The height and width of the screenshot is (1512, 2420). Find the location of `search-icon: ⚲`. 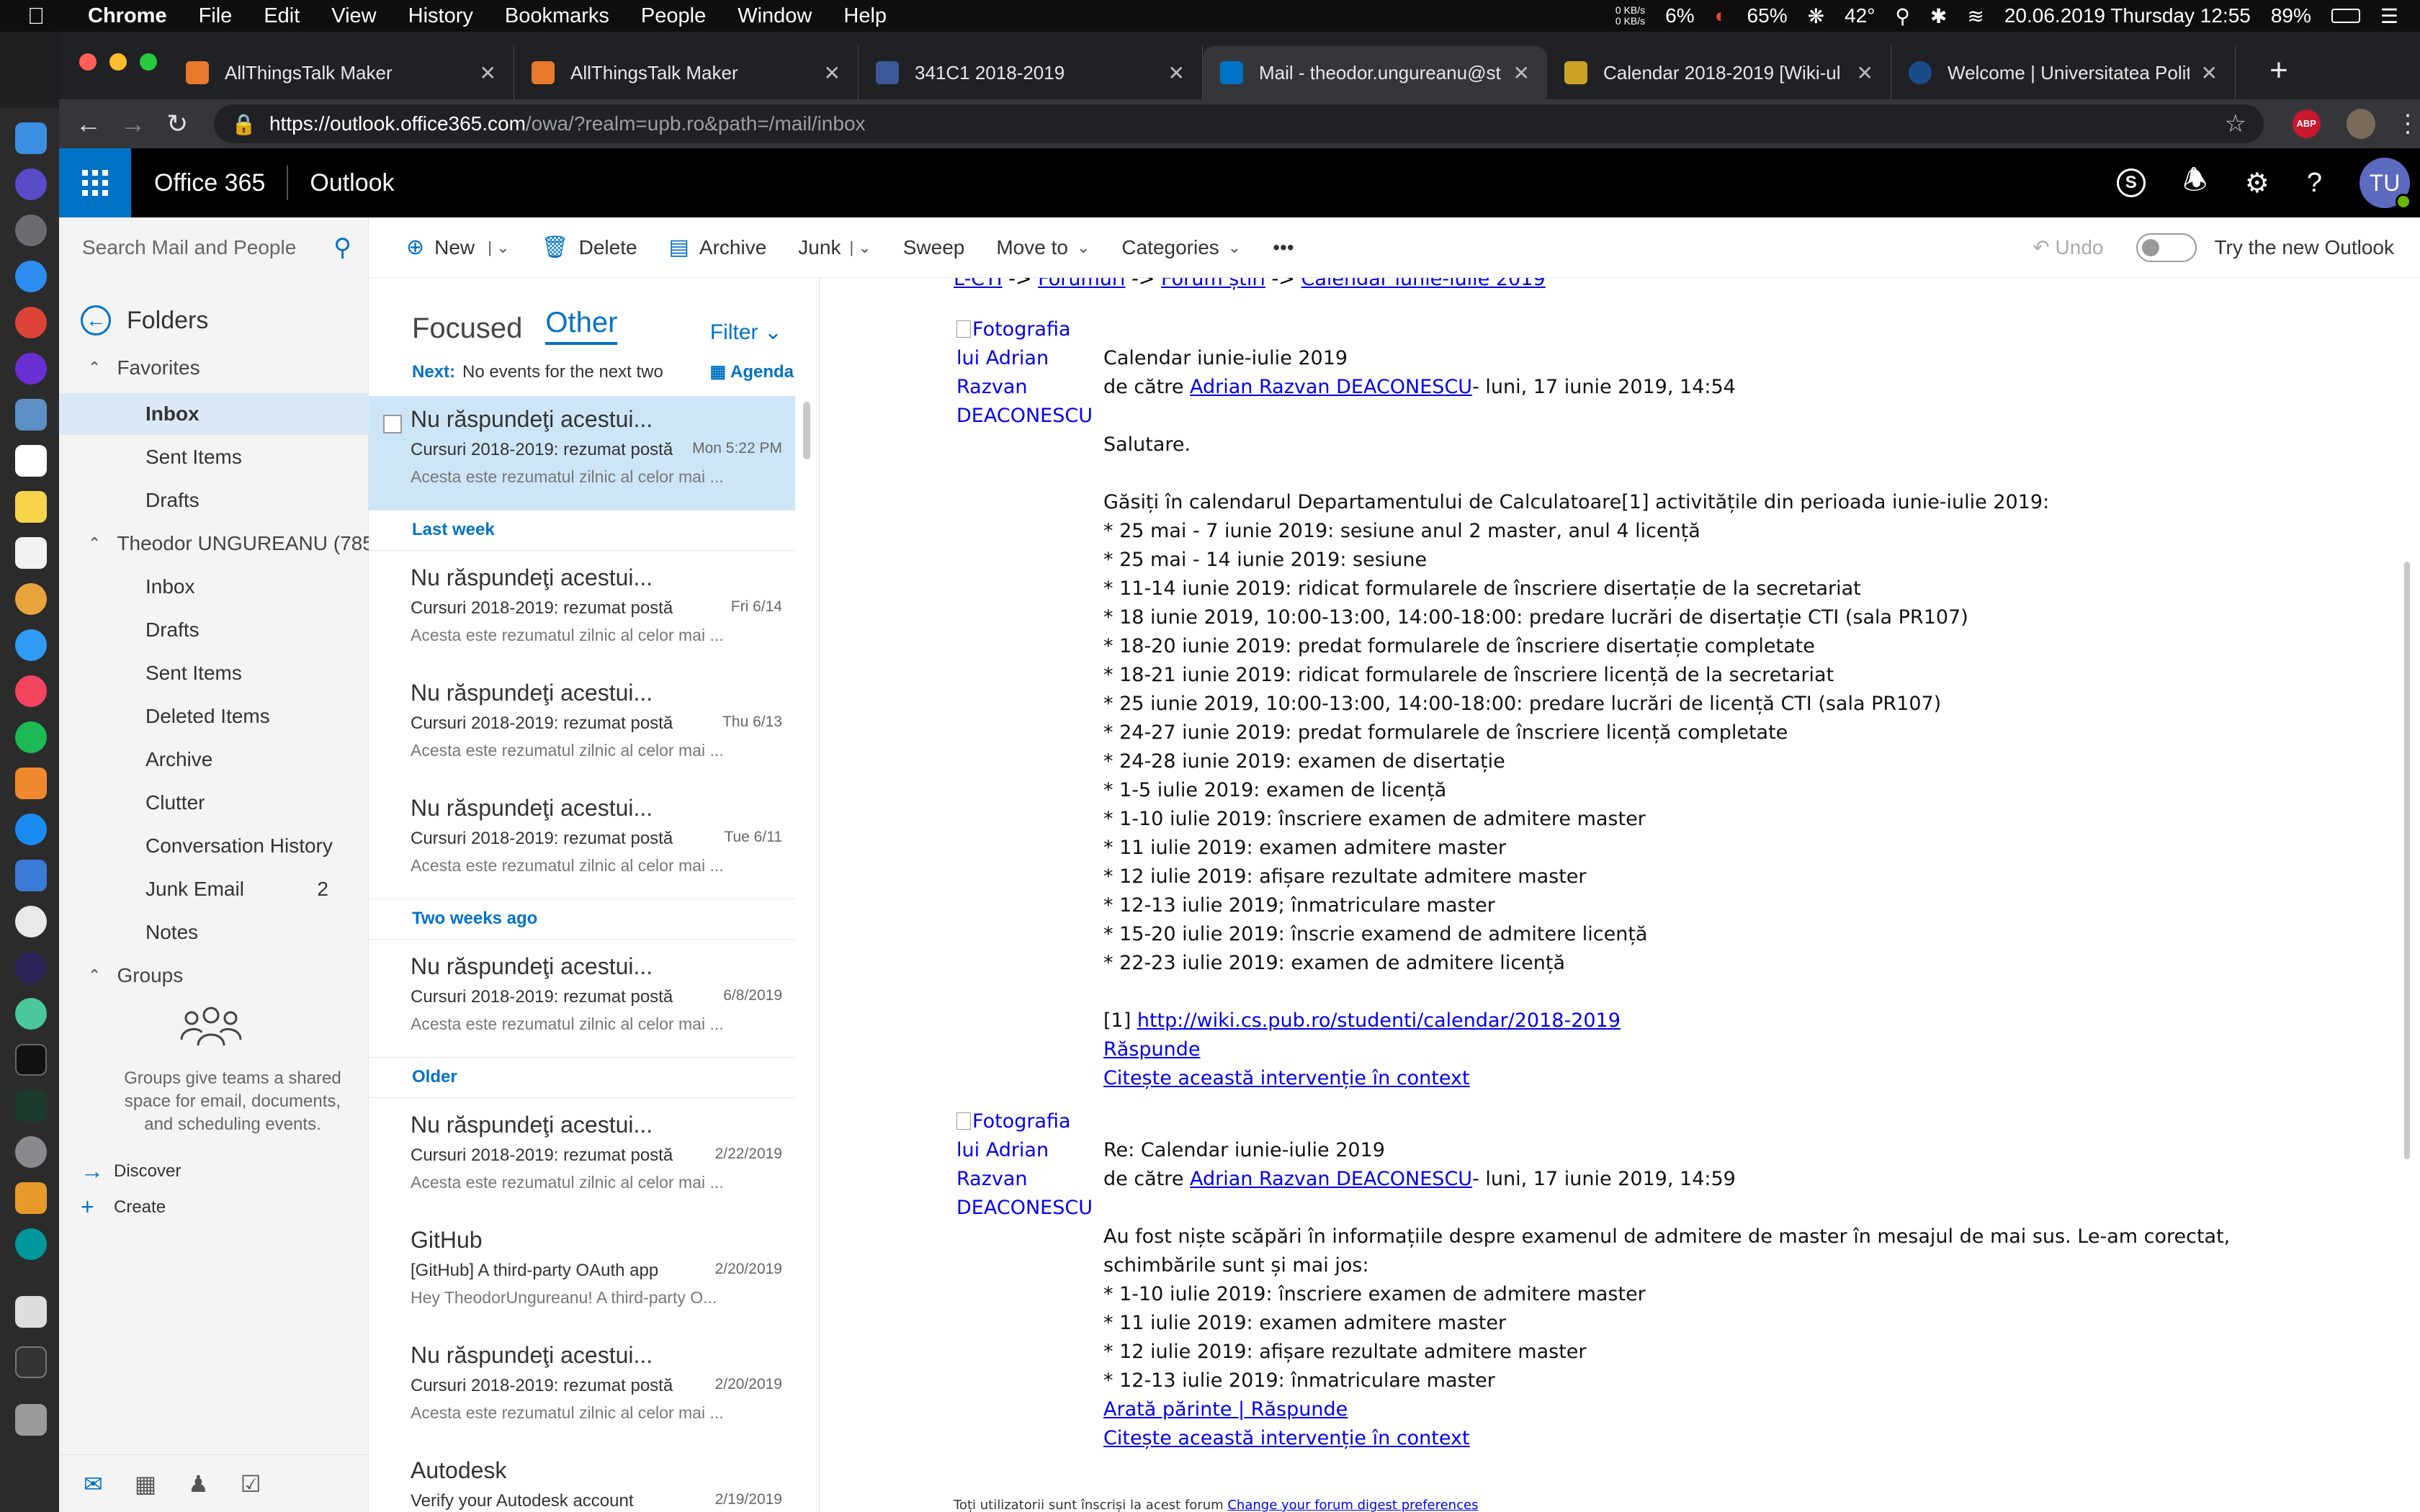

search-icon: ⚲ is located at coordinates (342, 247).